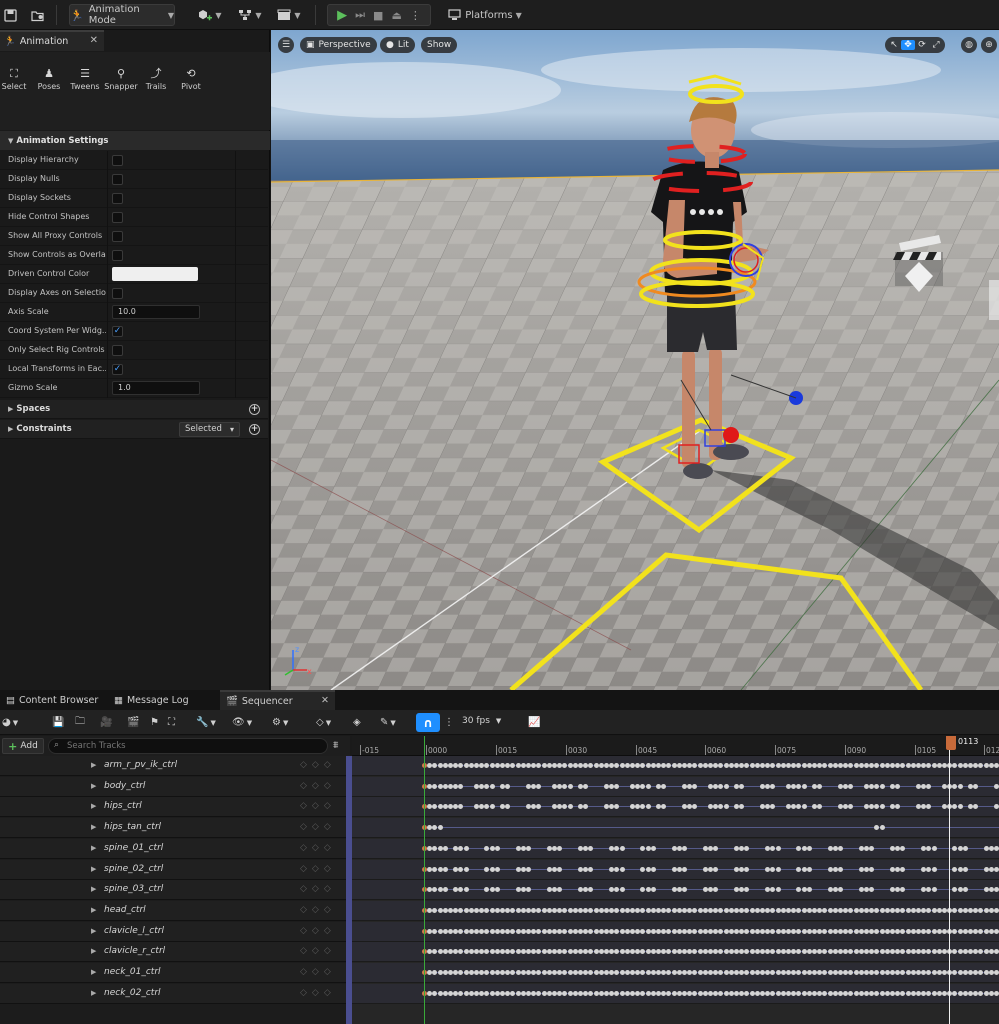 The height and width of the screenshot is (1024, 999). Describe the element at coordinates (162, 700) in the screenshot. I see `tab-message-log: ▦ Message Log` at that location.